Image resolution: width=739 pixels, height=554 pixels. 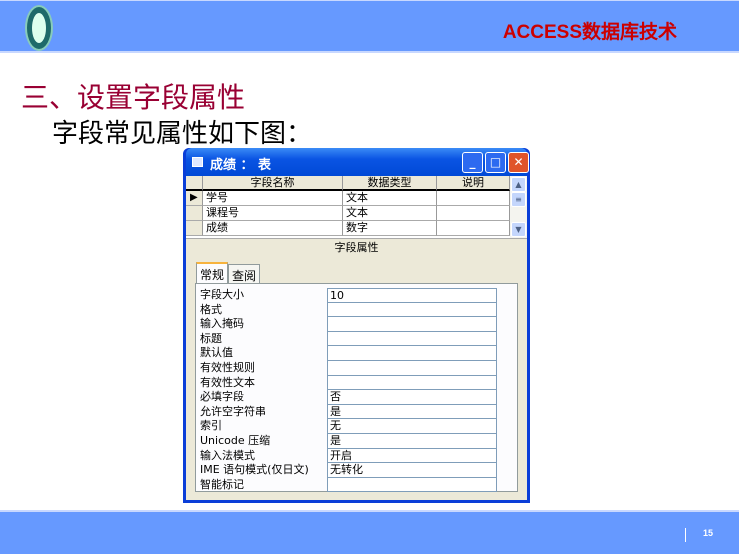 I want to click on footer-divider, so click(x=685, y=535).